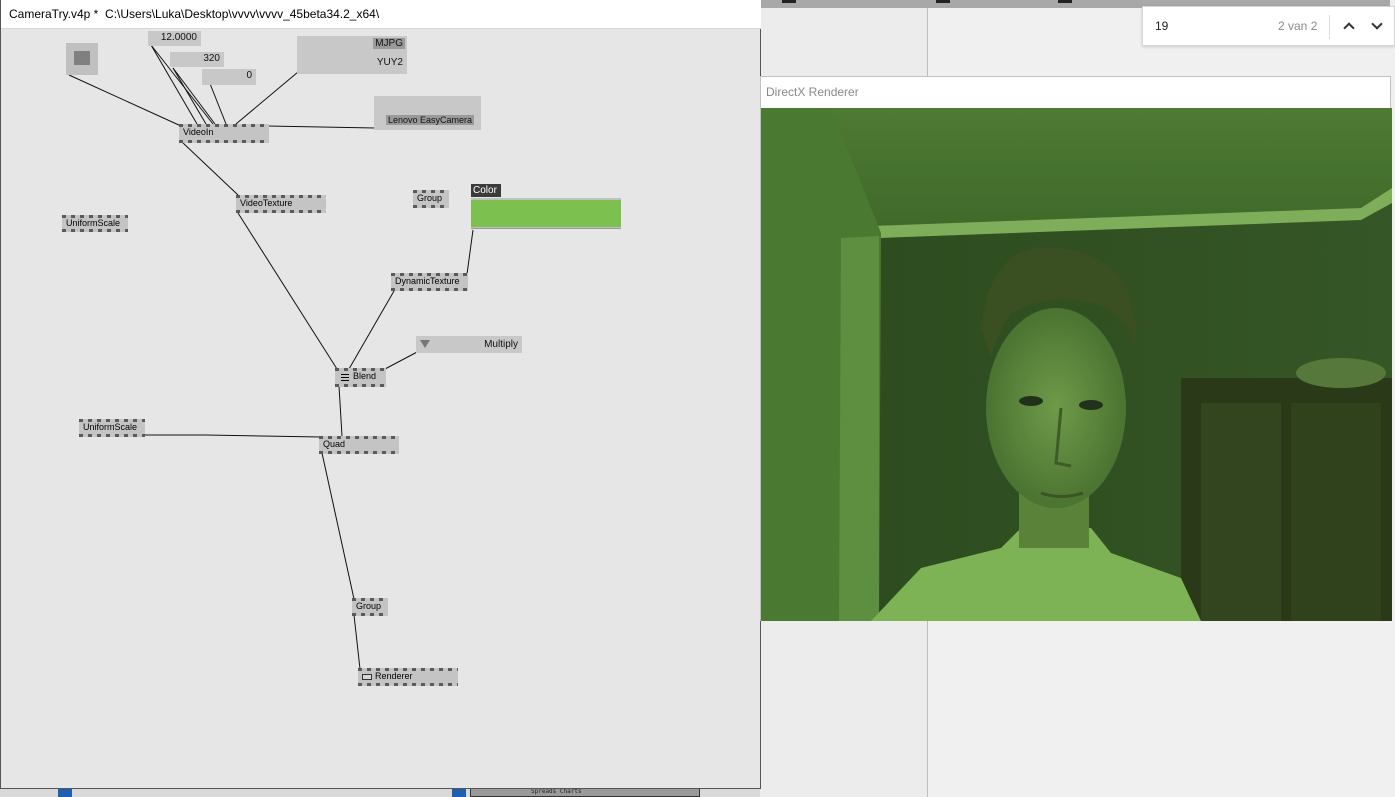 The image size is (1395, 797). Describe the element at coordinates (1329, 27) in the screenshot. I see `find-divider` at that location.